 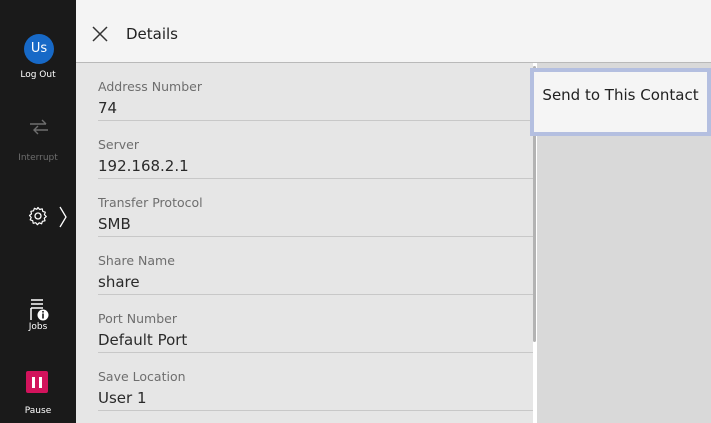 What do you see at coordinates (119, 282) in the screenshot?
I see `detail-value: share` at bounding box center [119, 282].